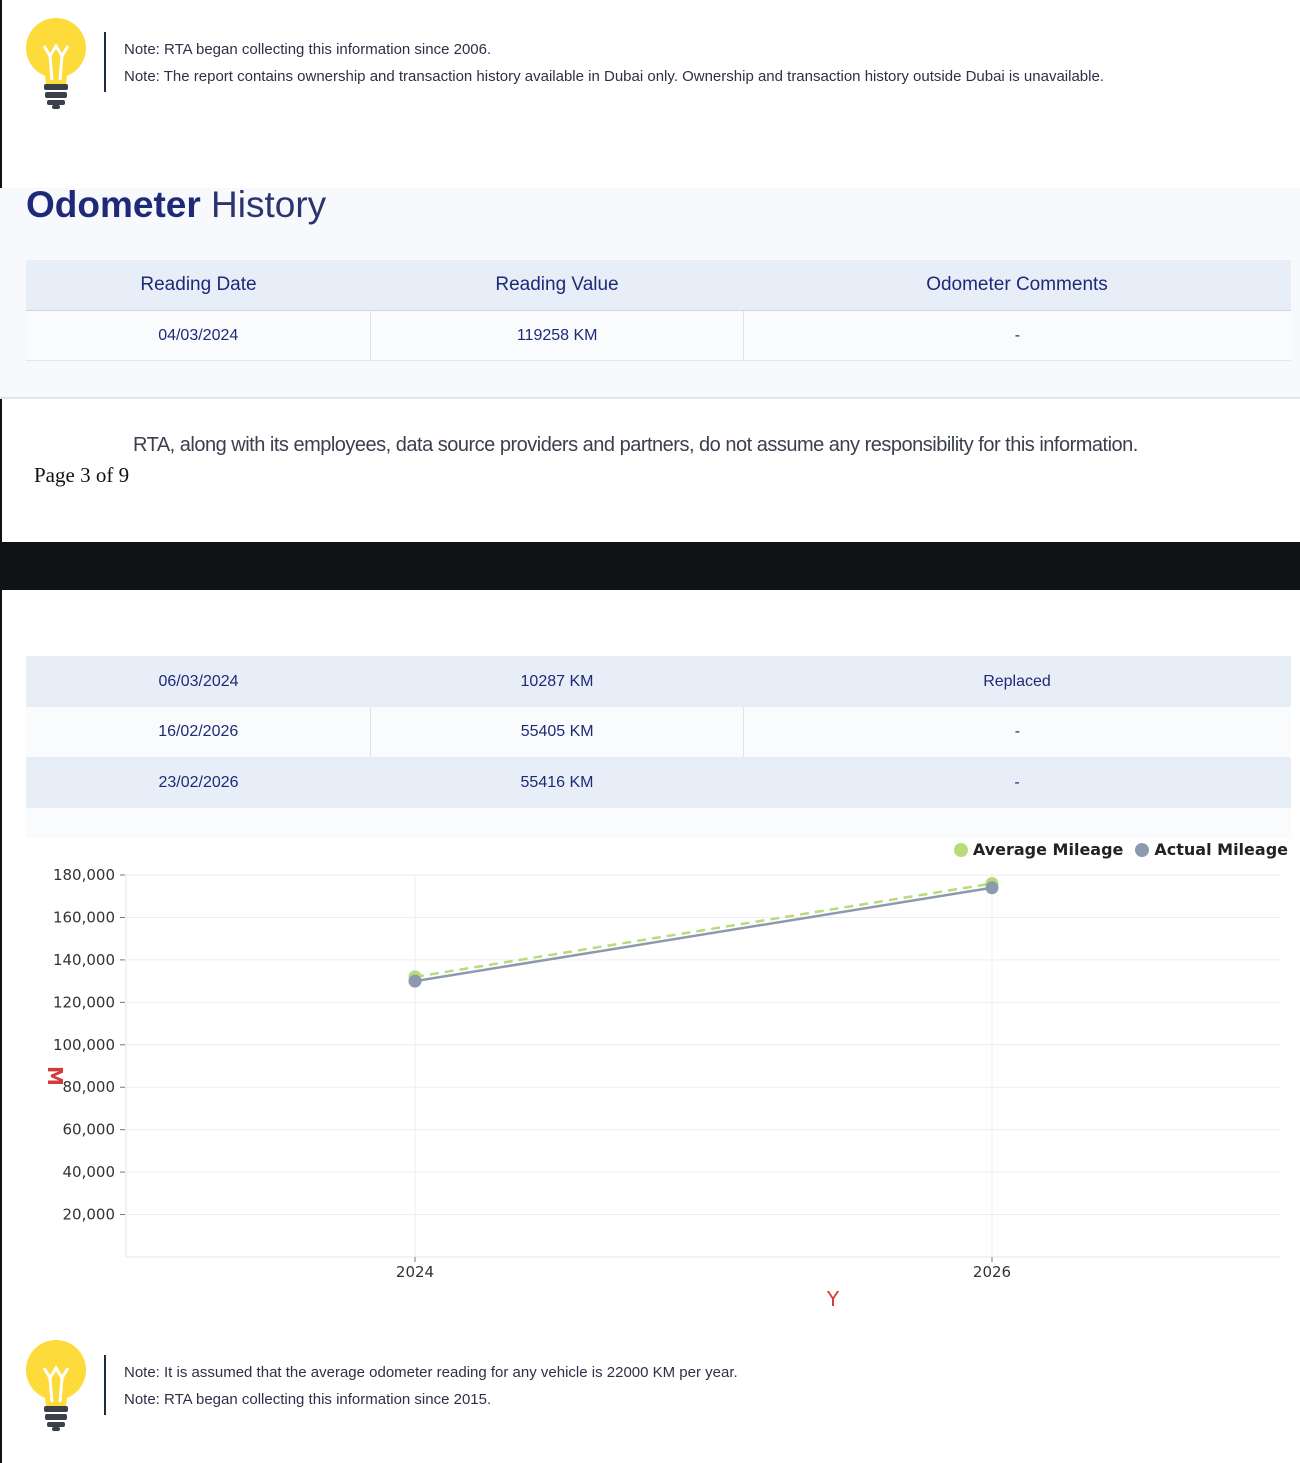  What do you see at coordinates (198, 681) in the screenshot?
I see `cell-date: 06/03/2024` at bounding box center [198, 681].